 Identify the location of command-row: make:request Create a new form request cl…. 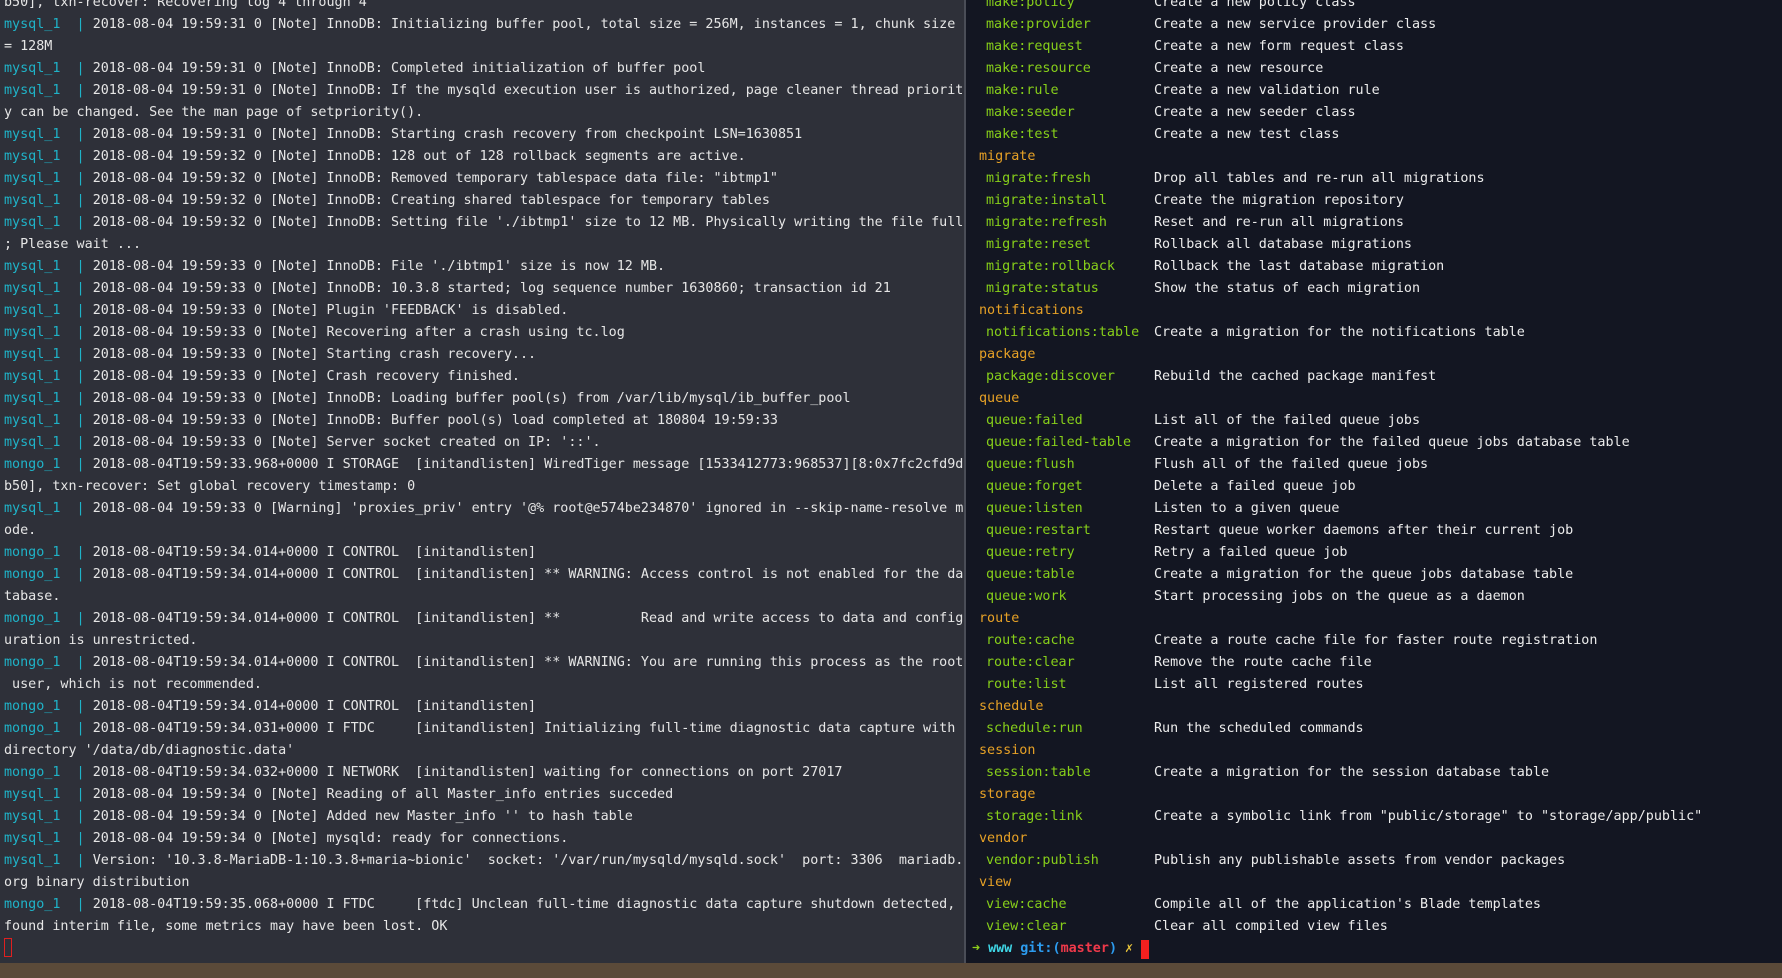
(1366, 47).